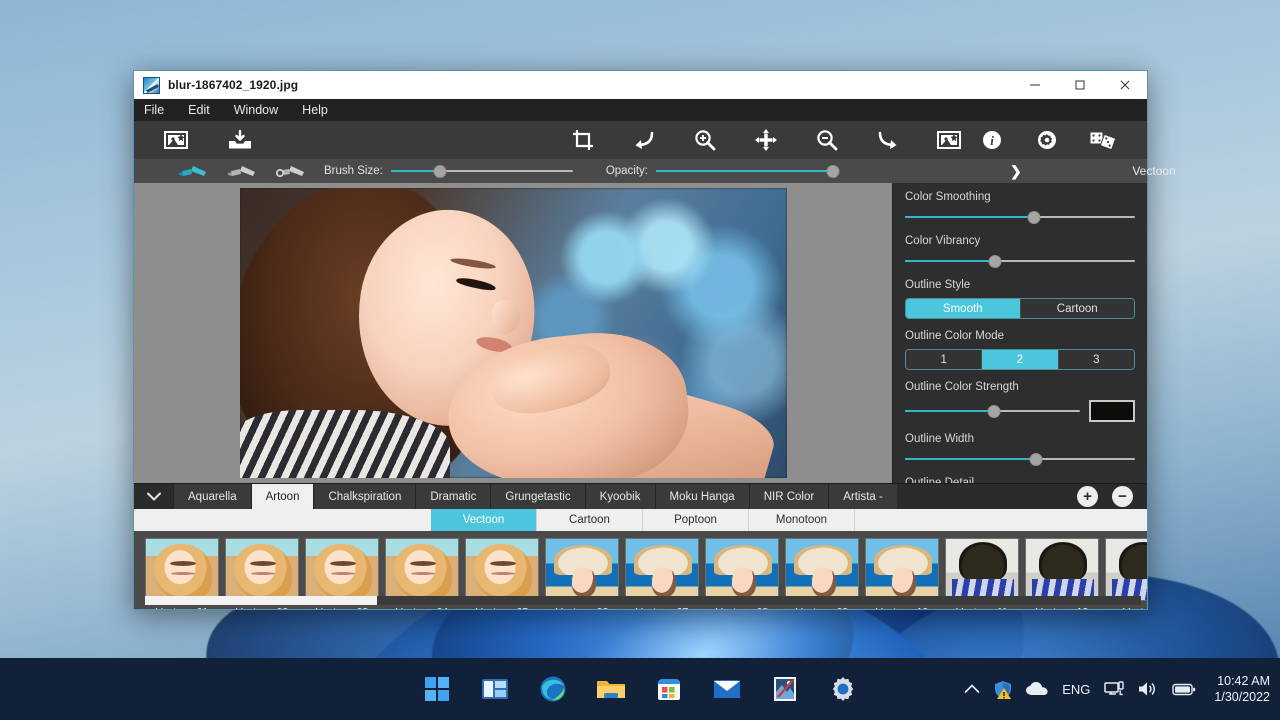 The width and height of the screenshot is (1280, 720). Describe the element at coordinates (495, 689) in the screenshot. I see `task-view-icon` at that location.